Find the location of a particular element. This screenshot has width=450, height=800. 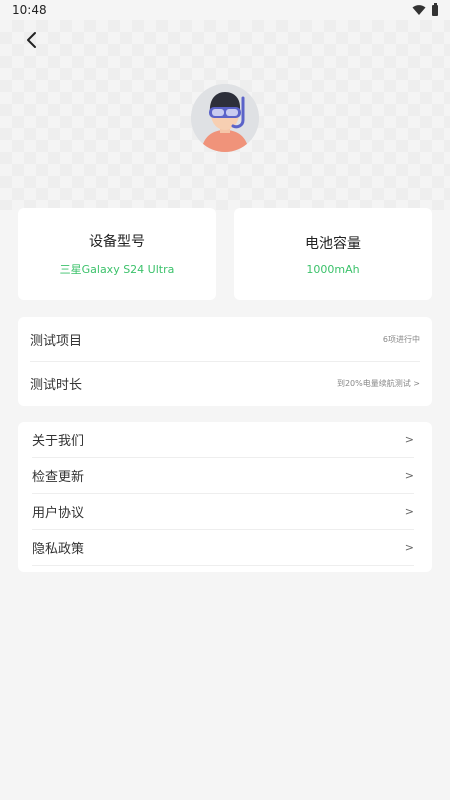

avatar is located at coordinates (225, 118).